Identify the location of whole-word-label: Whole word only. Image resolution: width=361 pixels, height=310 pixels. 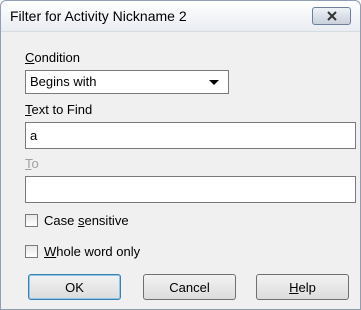
(92, 251).